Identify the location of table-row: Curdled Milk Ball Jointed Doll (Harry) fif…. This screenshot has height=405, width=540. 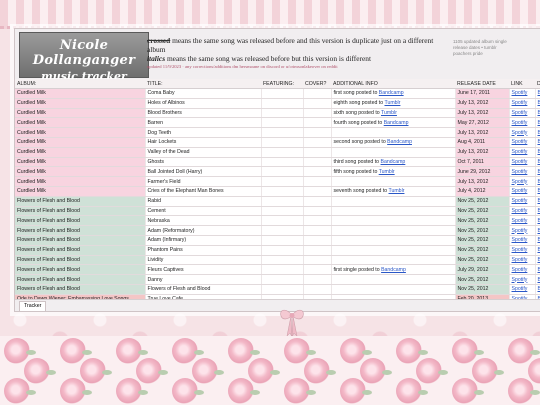
(277, 172).